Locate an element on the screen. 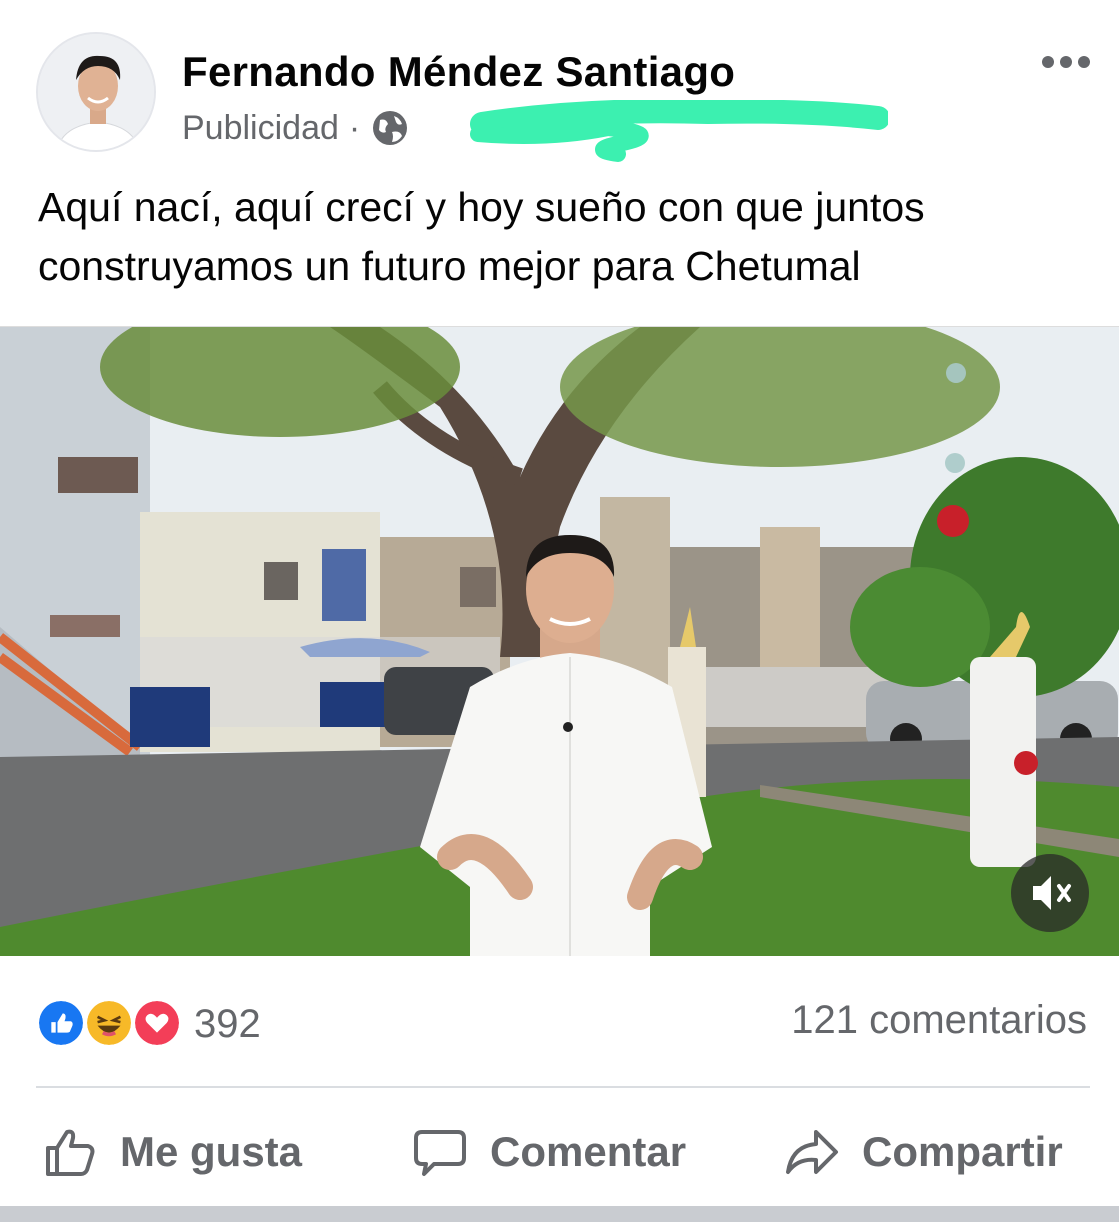  comment-bubble-icon is located at coordinates (440, 1153).